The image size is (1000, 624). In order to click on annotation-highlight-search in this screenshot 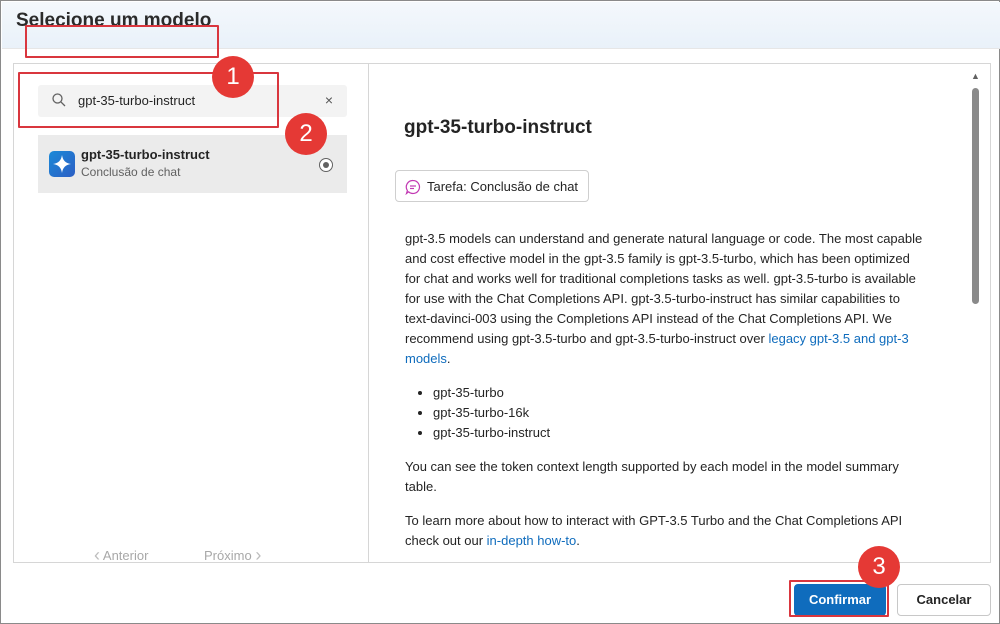, I will do `click(122, 41)`.